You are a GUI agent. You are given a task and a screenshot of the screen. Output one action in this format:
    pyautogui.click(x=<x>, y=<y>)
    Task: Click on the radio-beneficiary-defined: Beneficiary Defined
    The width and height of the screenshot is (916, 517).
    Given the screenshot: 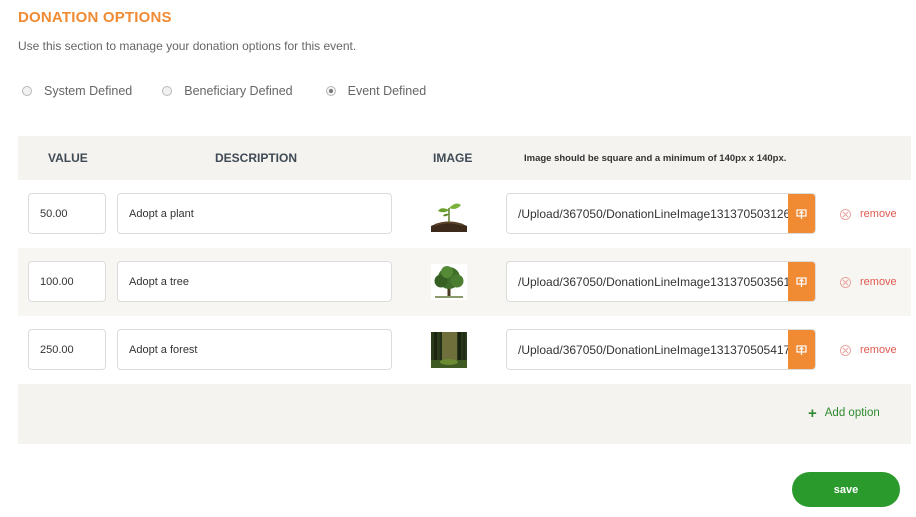 What is the action you would take?
    pyautogui.click(x=227, y=91)
    